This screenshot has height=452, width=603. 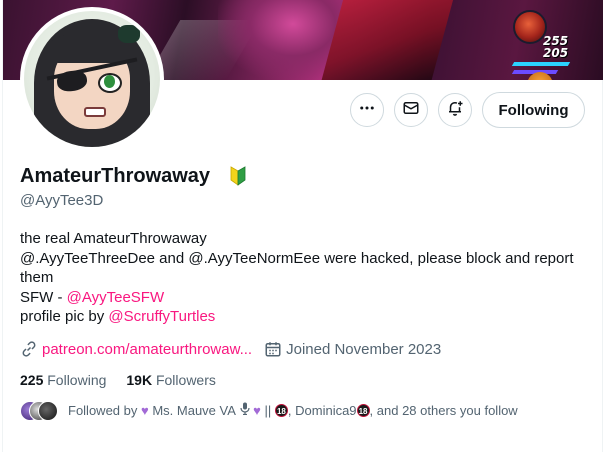 What do you see at coordinates (139, 380) in the screenshot?
I see `followers-count: 19K` at bounding box center [139, 380].